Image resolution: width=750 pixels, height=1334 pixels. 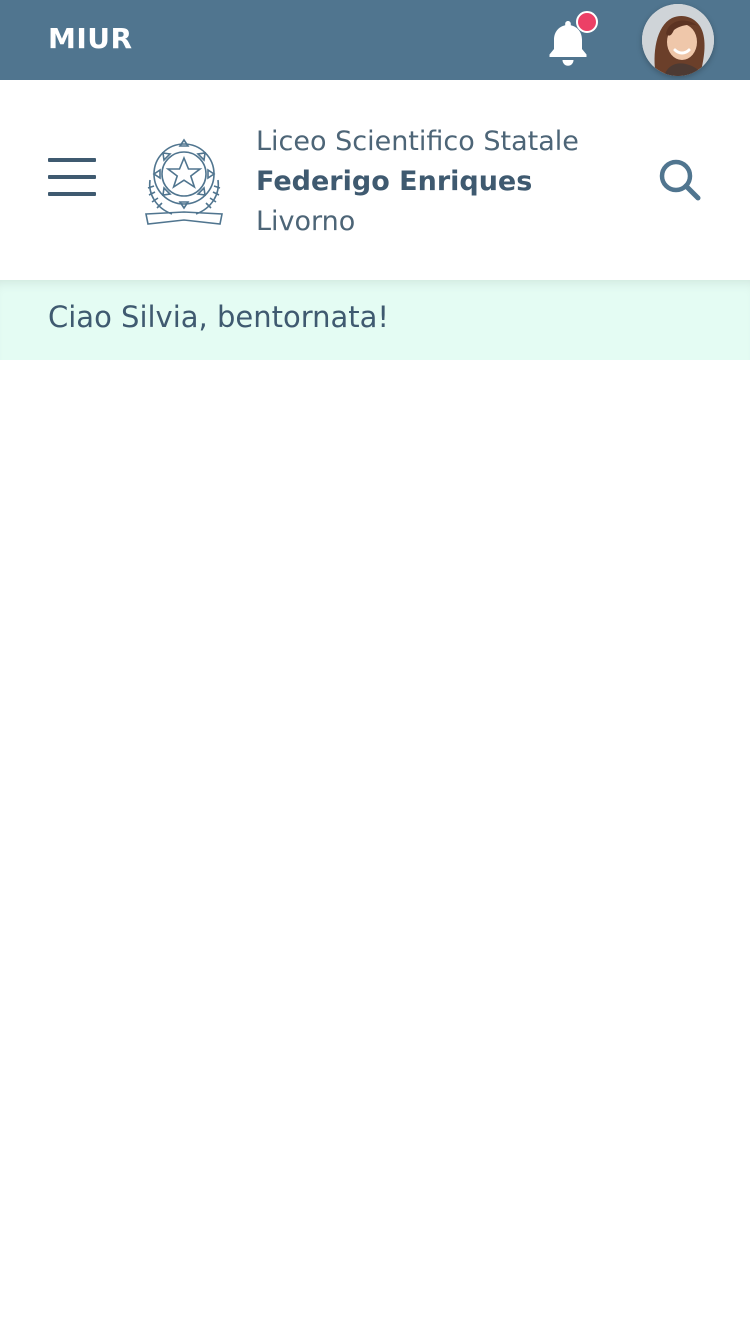 What do you see at coordinates (219, 317) in the screenshot?
I see `welcome-message: Ciao Silvia, bentornata!` at bounding box center [219, 317].